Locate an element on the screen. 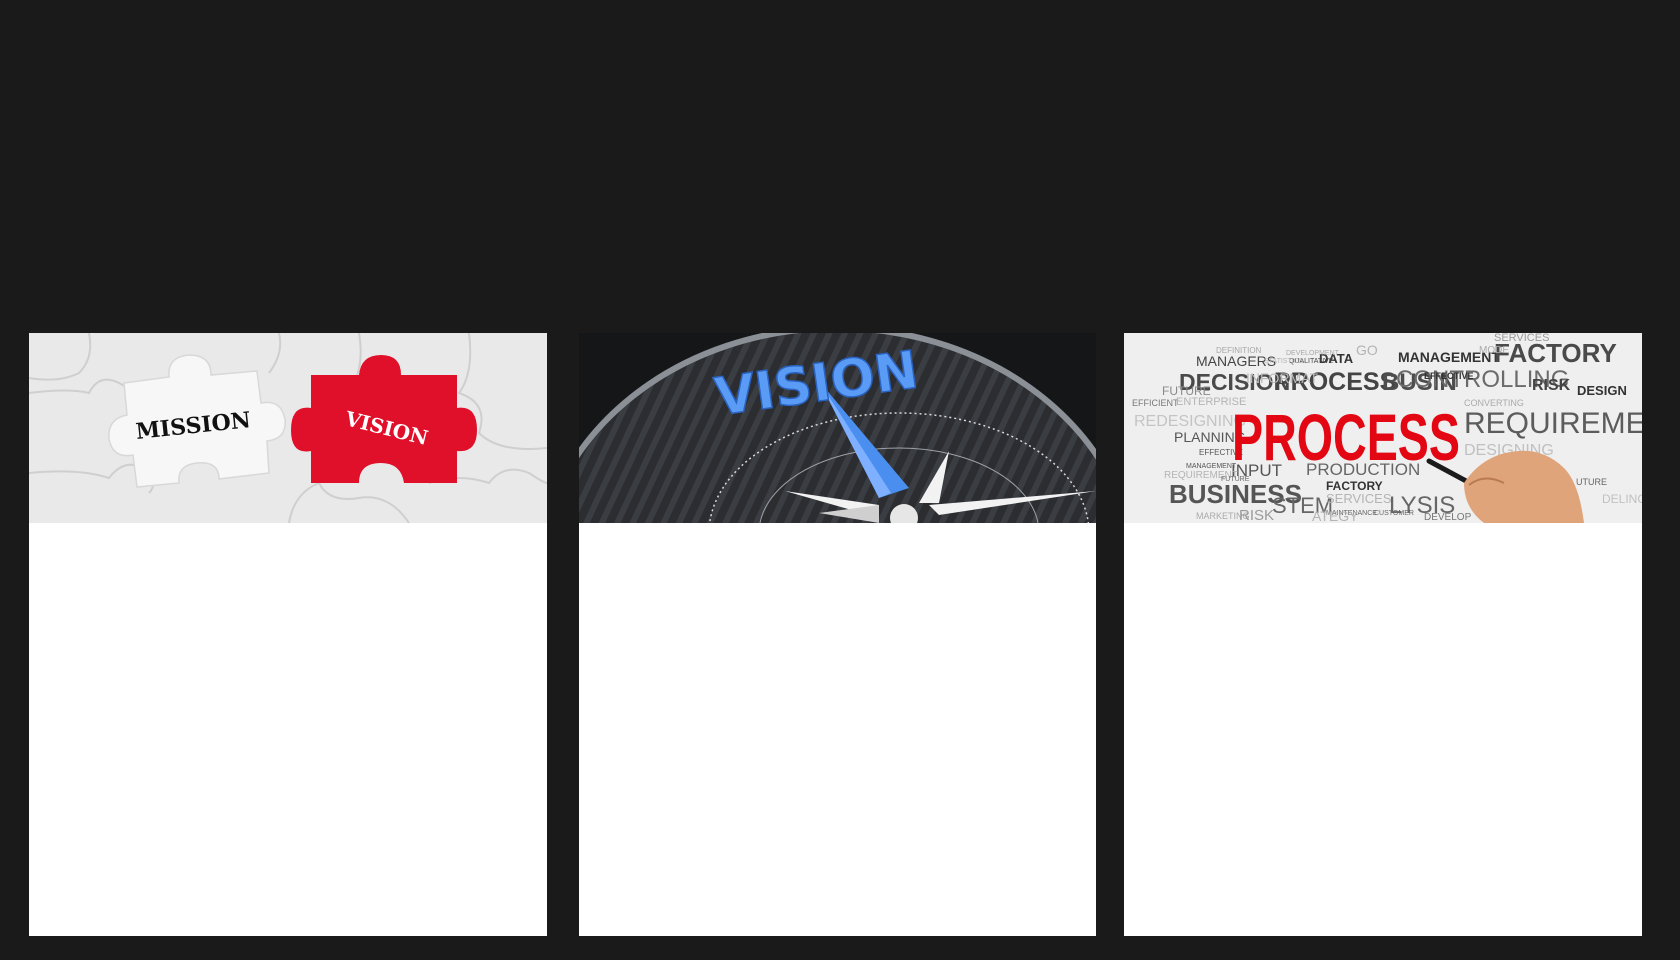 The height and width of the screenshot is (960, 1680). word-light-0: DEFINITION is located at coordinates (1239, 350).